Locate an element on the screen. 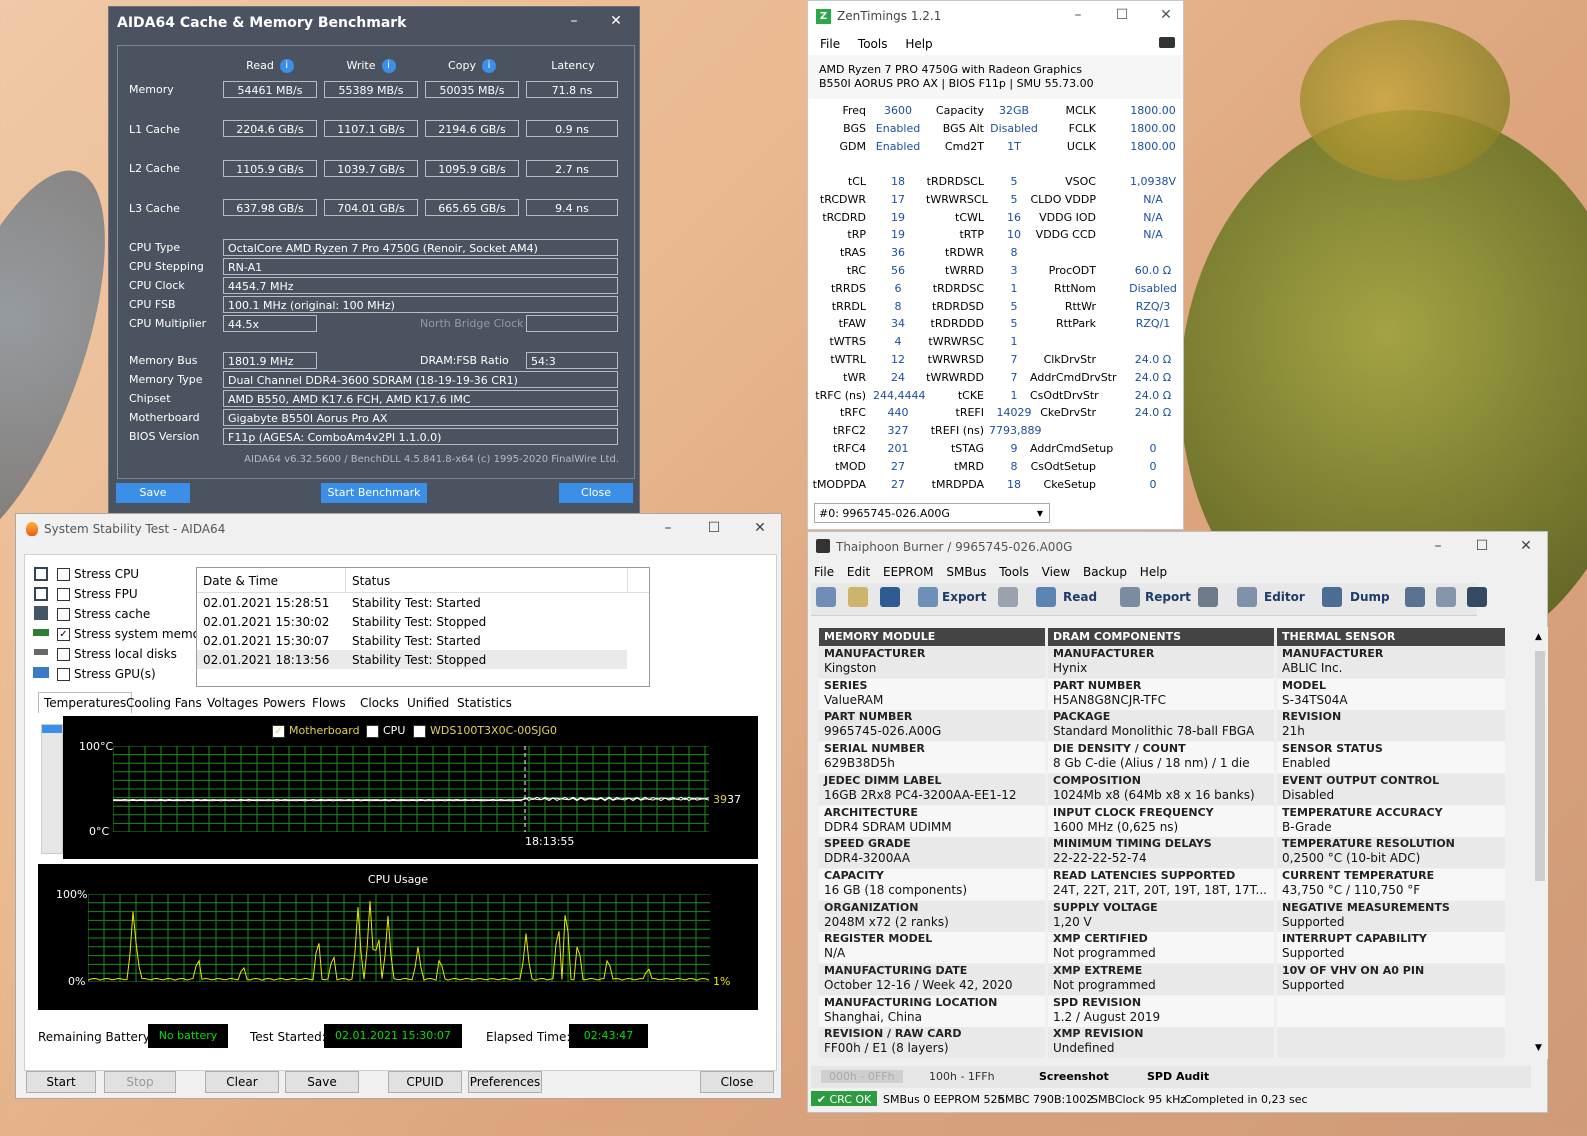 The width and height of the screenshot is (1587, 1136). gear-icon is located at coordinates (826, 597).